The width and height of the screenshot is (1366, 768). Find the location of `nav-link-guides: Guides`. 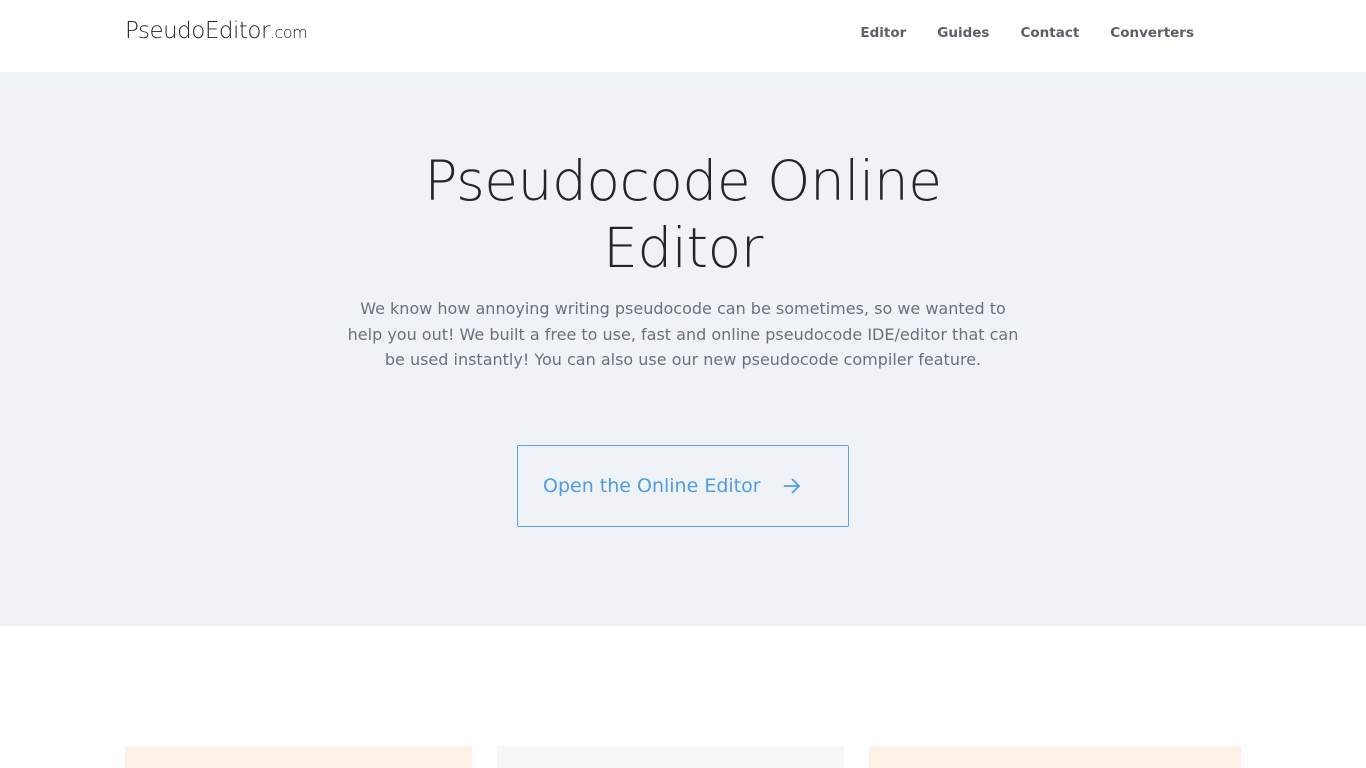

nav-link-guides: Guides is located at coordinates (963, 33).